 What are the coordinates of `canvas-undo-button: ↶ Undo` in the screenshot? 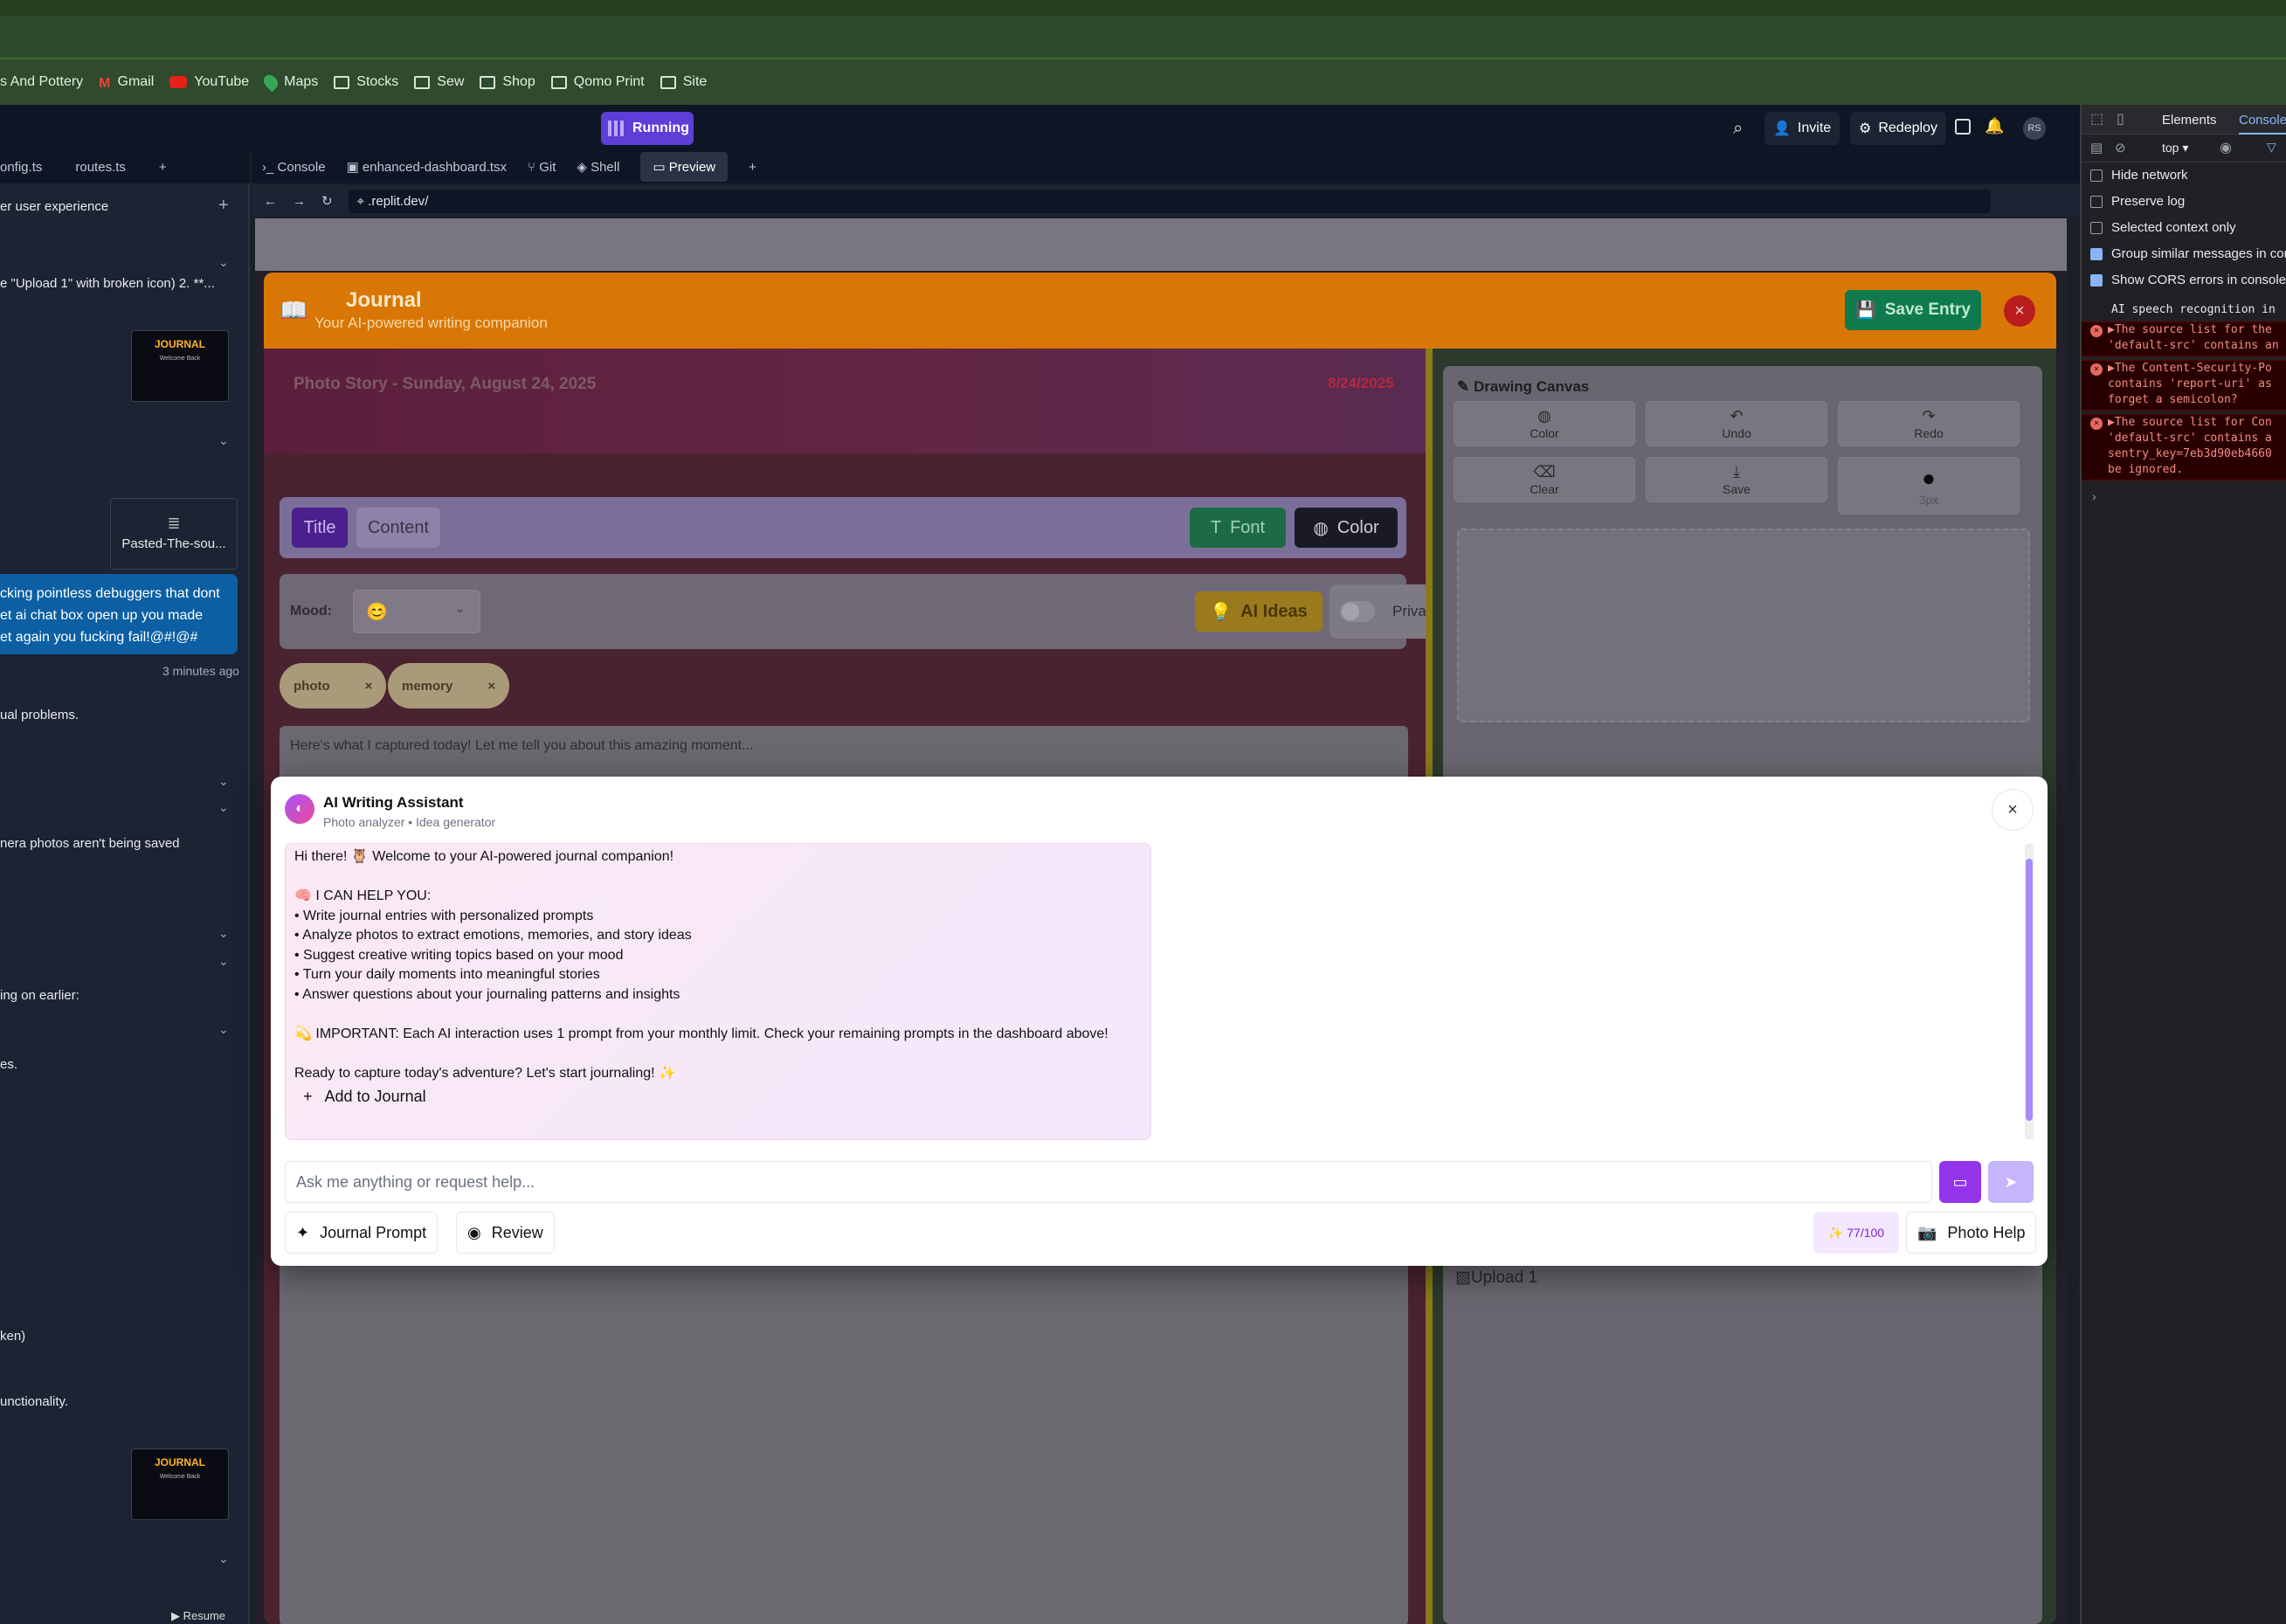 It's located at (1736, 423).